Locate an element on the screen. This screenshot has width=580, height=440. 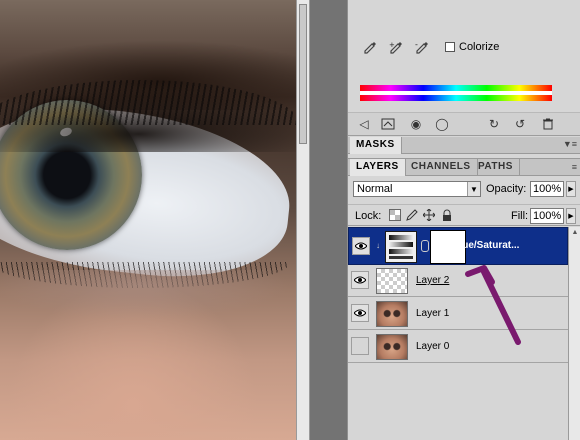
tab-channels: CHANNELS is located at coordinates (441, 167).